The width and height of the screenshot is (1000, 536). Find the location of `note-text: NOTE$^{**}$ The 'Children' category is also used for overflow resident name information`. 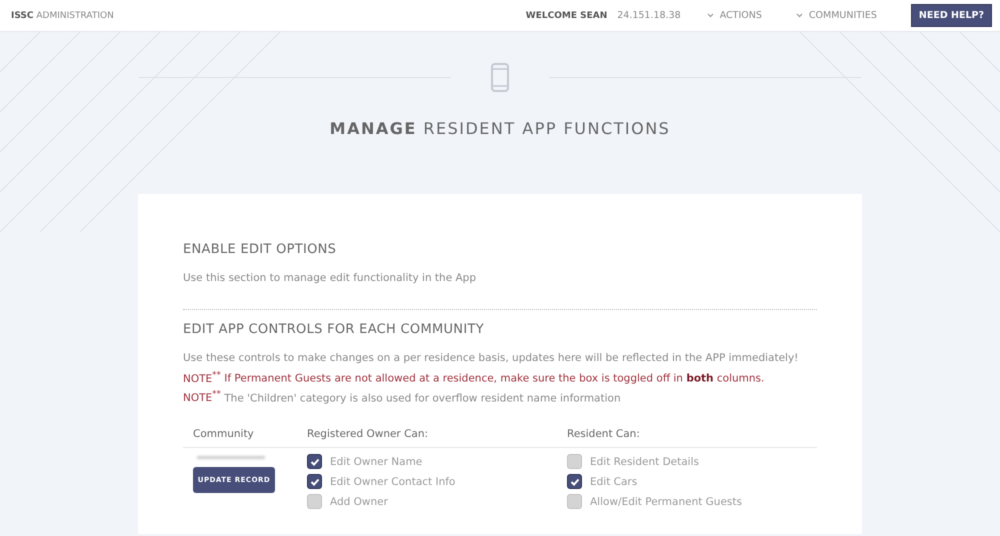

note-text: NOTE$^{**}$ The 'Children' category is also used for overflow resident name information is located at coordinates (402, 397).